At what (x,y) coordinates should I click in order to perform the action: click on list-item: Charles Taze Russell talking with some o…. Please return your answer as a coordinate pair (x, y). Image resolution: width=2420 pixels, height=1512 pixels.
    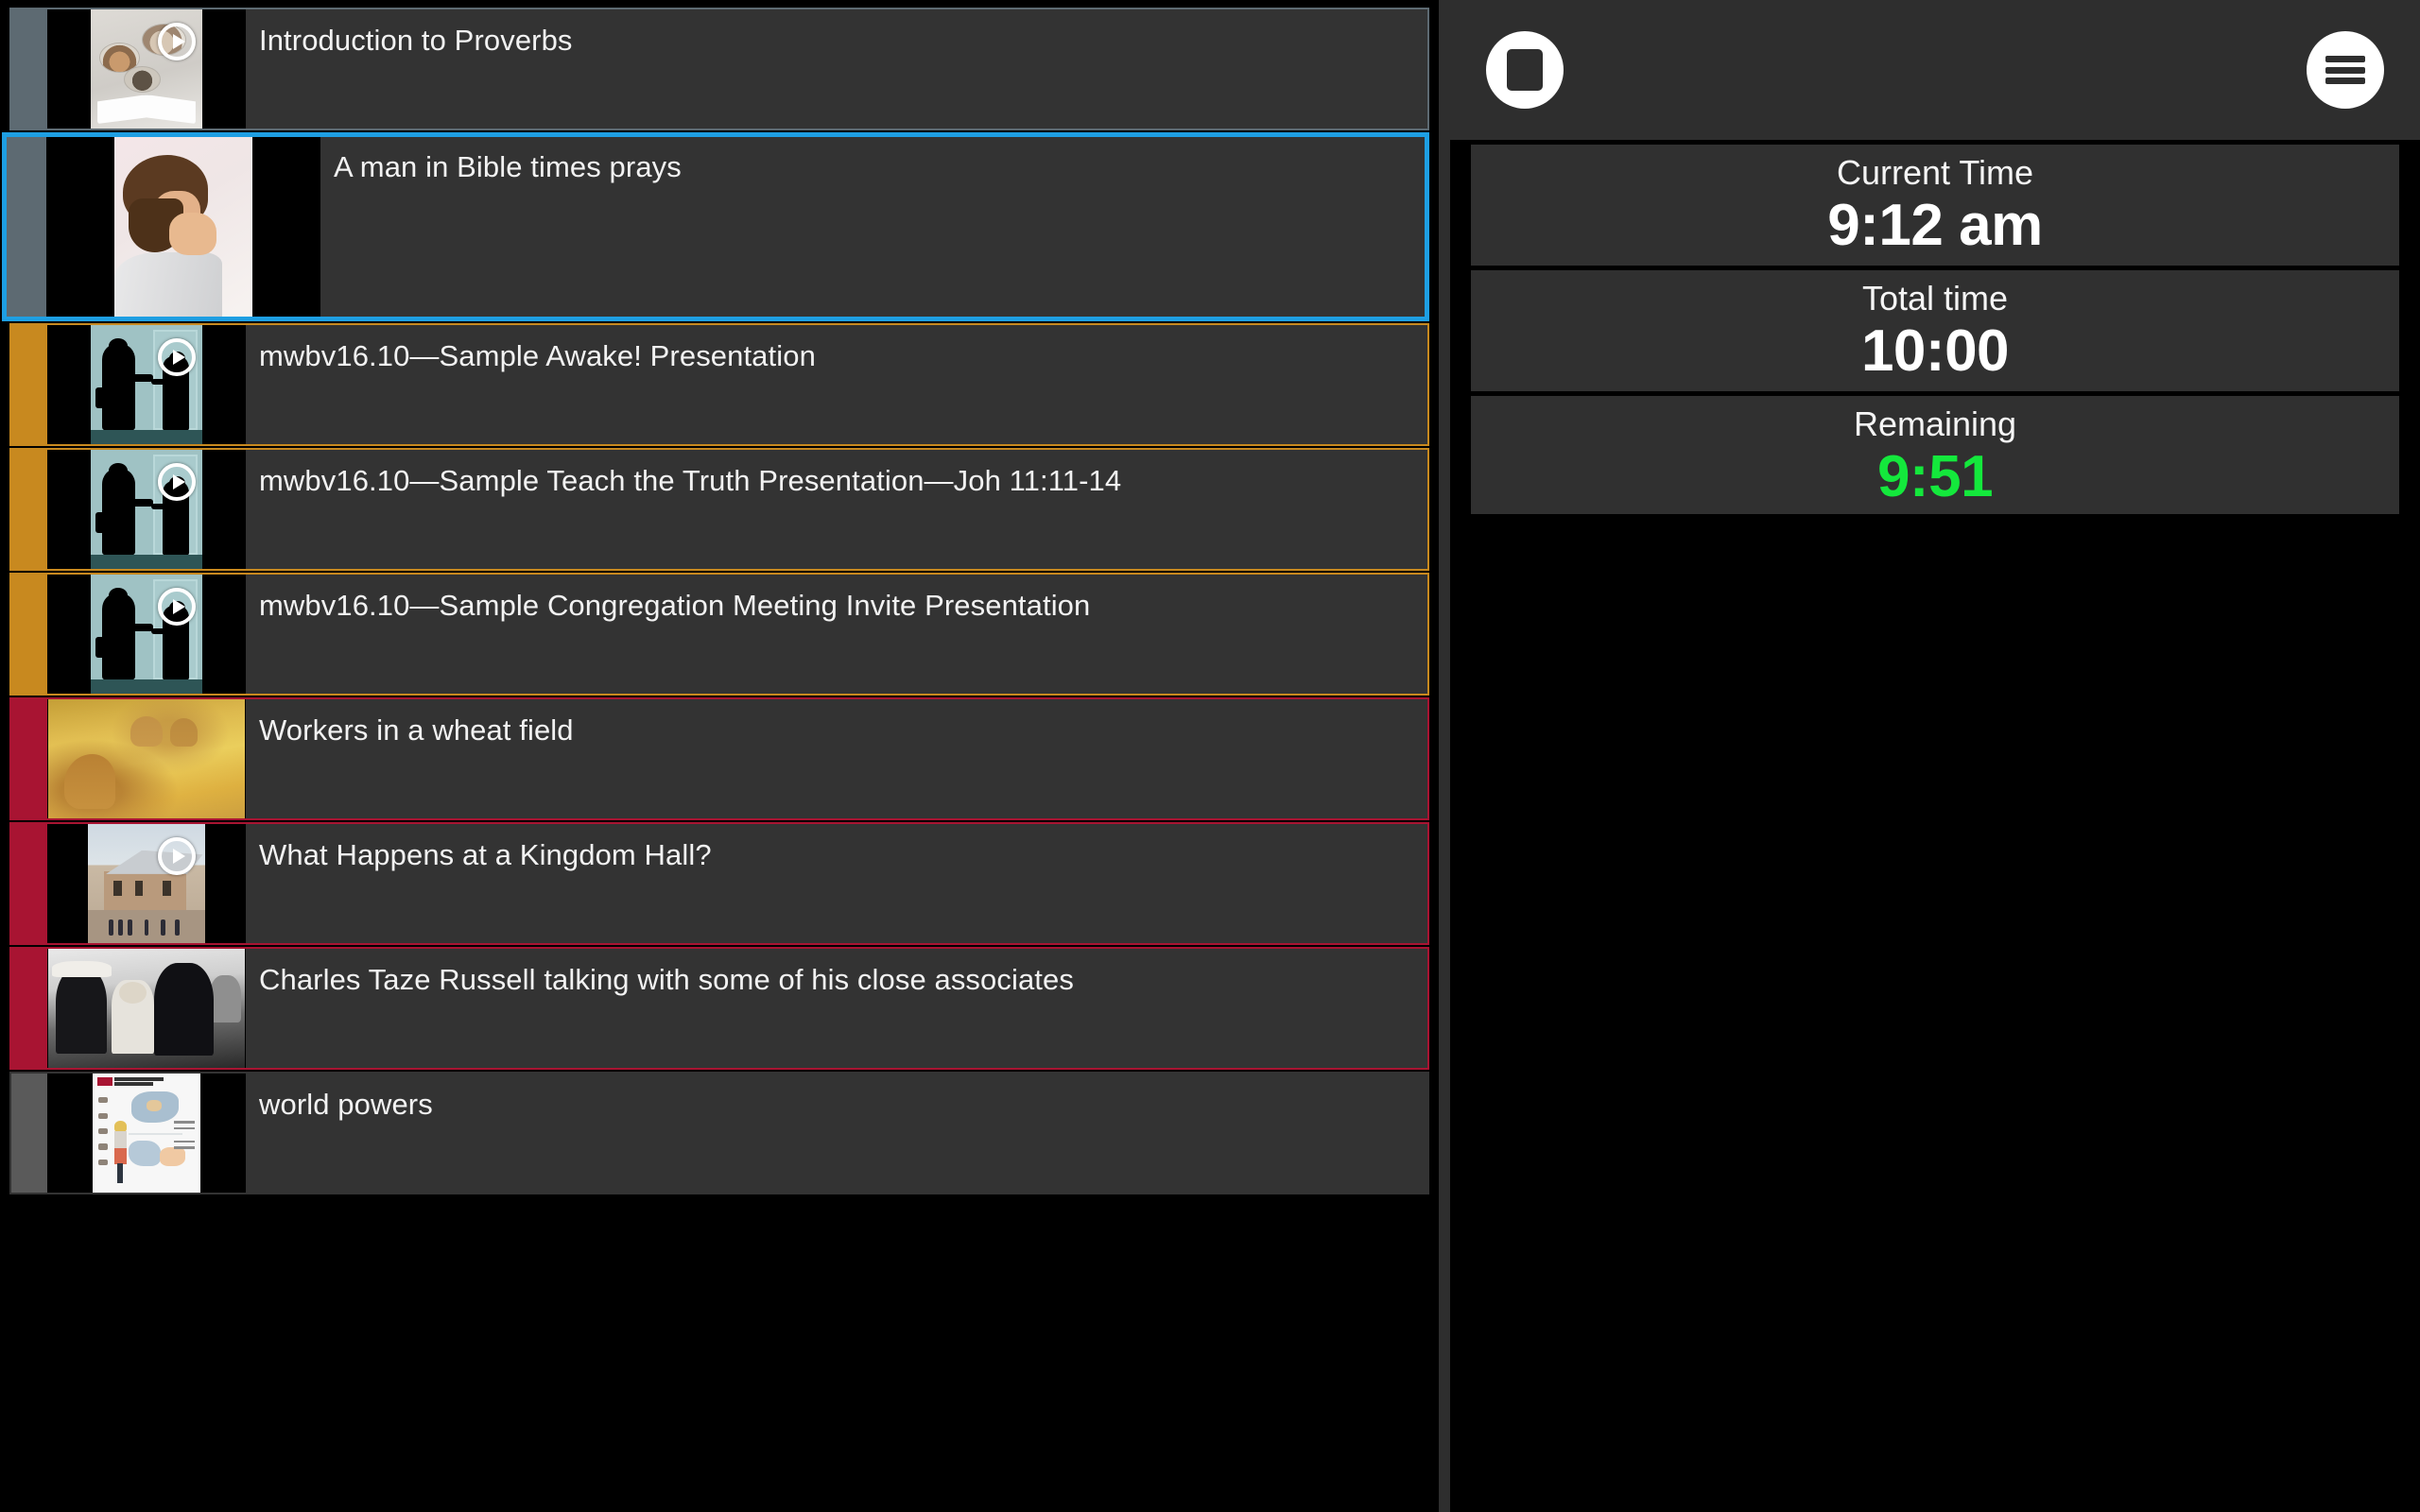
    Looking at the image, I should click on (719, 1008).